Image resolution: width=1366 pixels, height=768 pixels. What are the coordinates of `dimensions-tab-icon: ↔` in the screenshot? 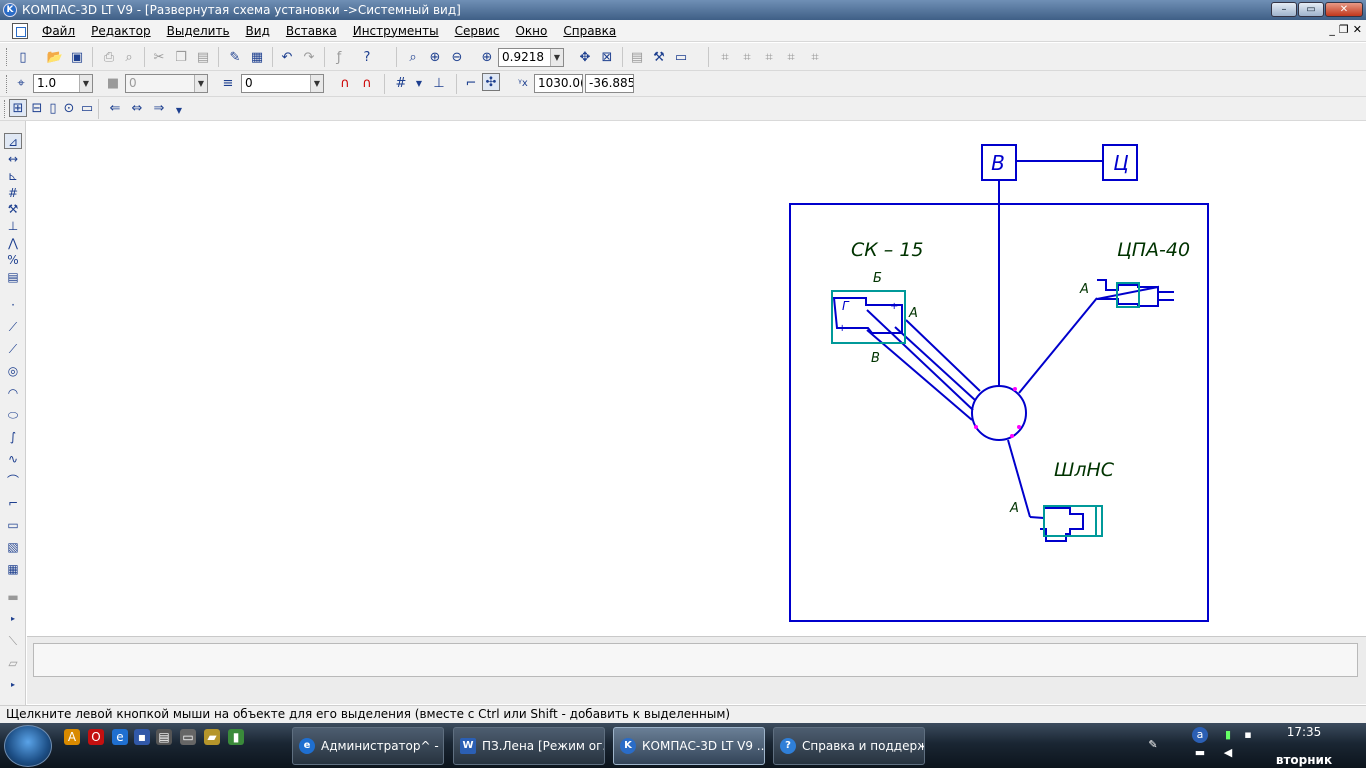 It's located at (13, 159).